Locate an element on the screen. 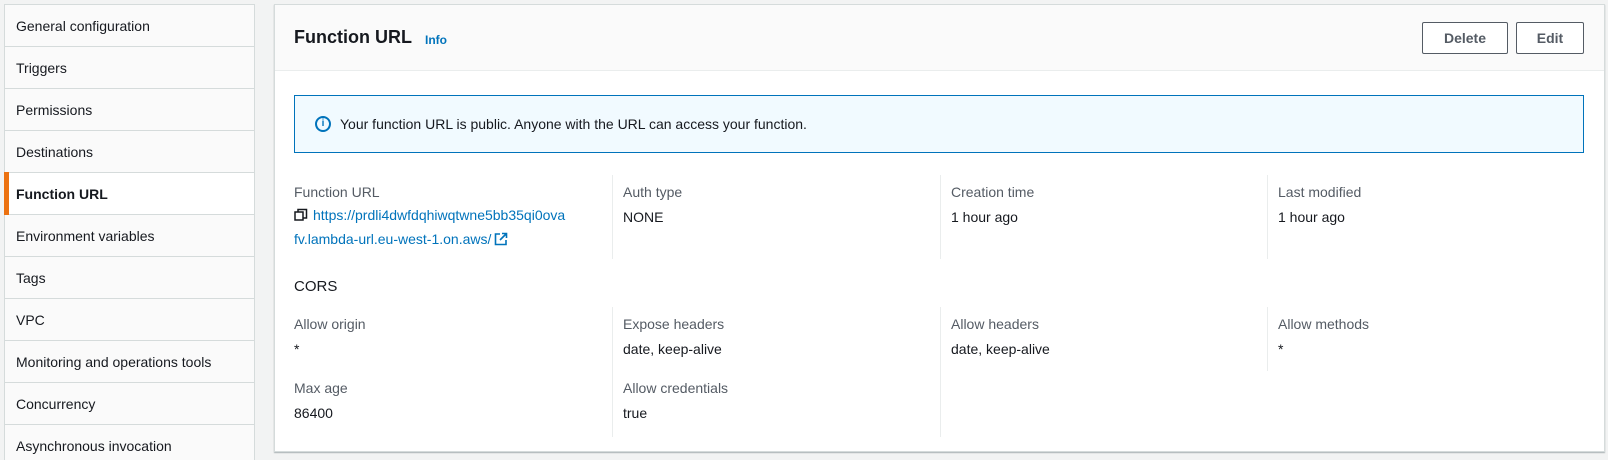 The image size is (1608, 460). page-title: Function URL is located at coordinates (353, 37).